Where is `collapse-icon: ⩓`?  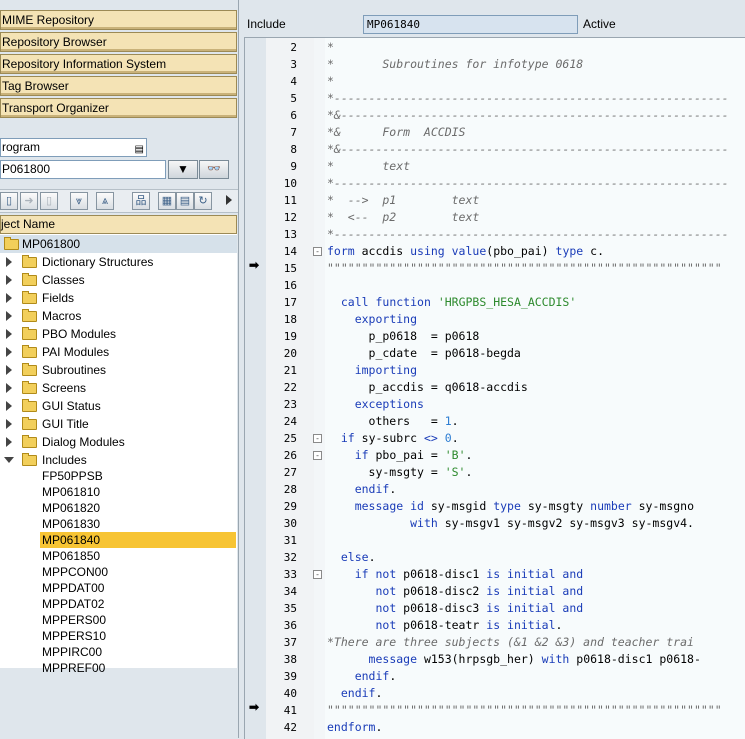
collapse-icon: ⩓ is located at coordinates (105, 201).